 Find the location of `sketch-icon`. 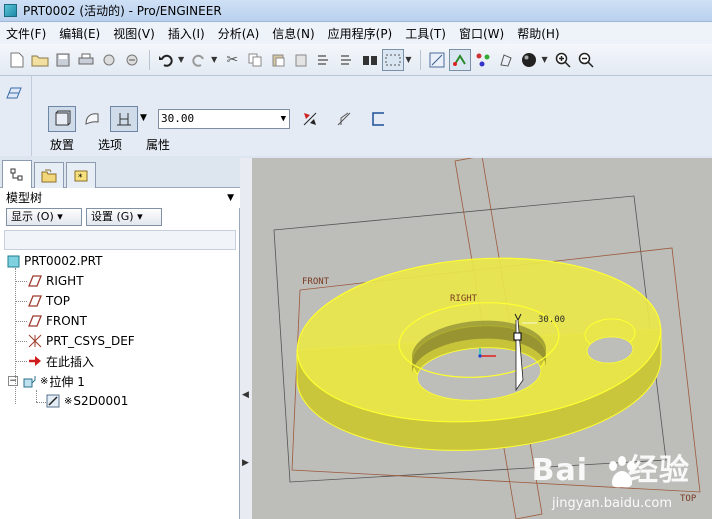

sketch-icon is located at coordinates (460, 59).